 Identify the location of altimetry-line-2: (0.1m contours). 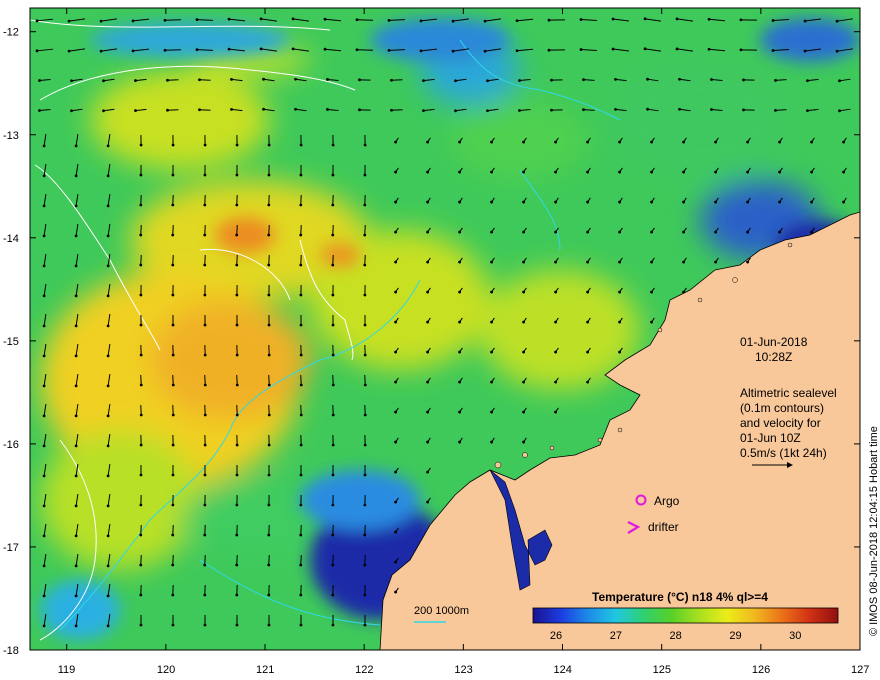
(782, 408).